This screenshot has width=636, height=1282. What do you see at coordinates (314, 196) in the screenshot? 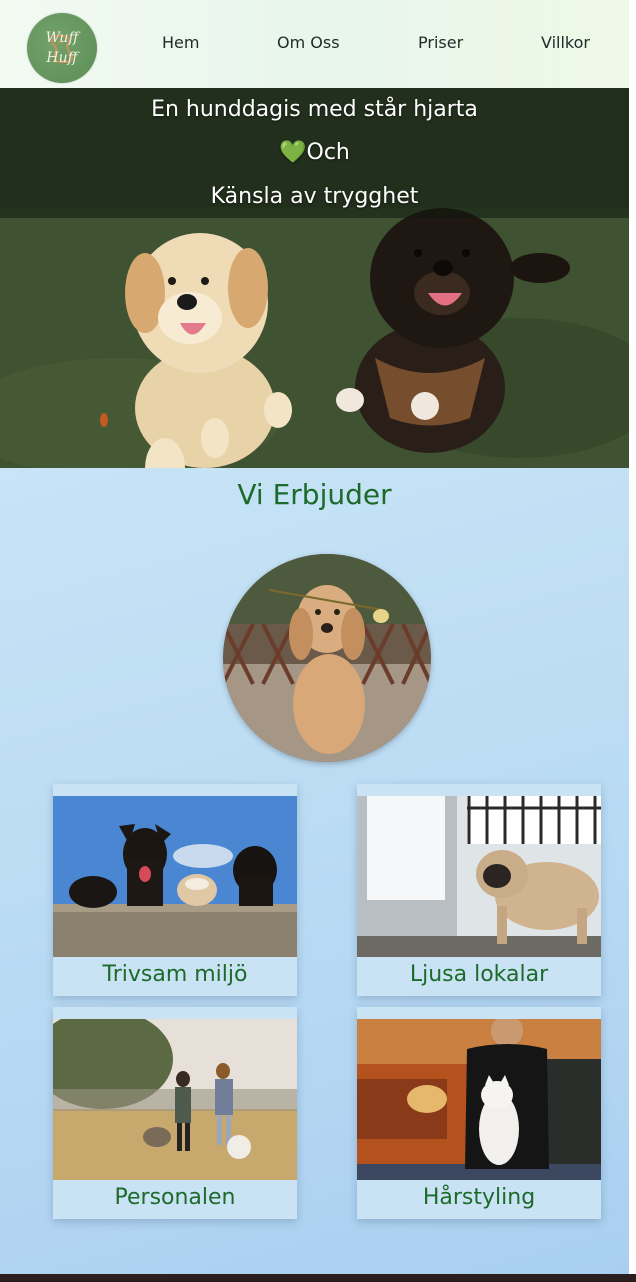
I see `hero-line-3: Känsla av trygghet` at bounding box center [314, 196].